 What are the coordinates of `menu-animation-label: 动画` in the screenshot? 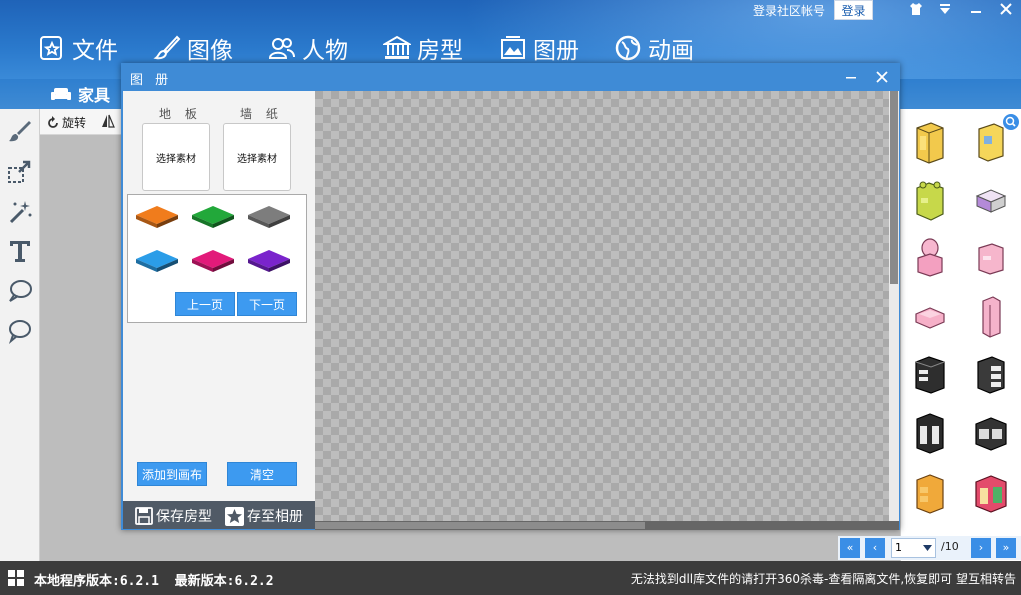 It's located at (671, 48).